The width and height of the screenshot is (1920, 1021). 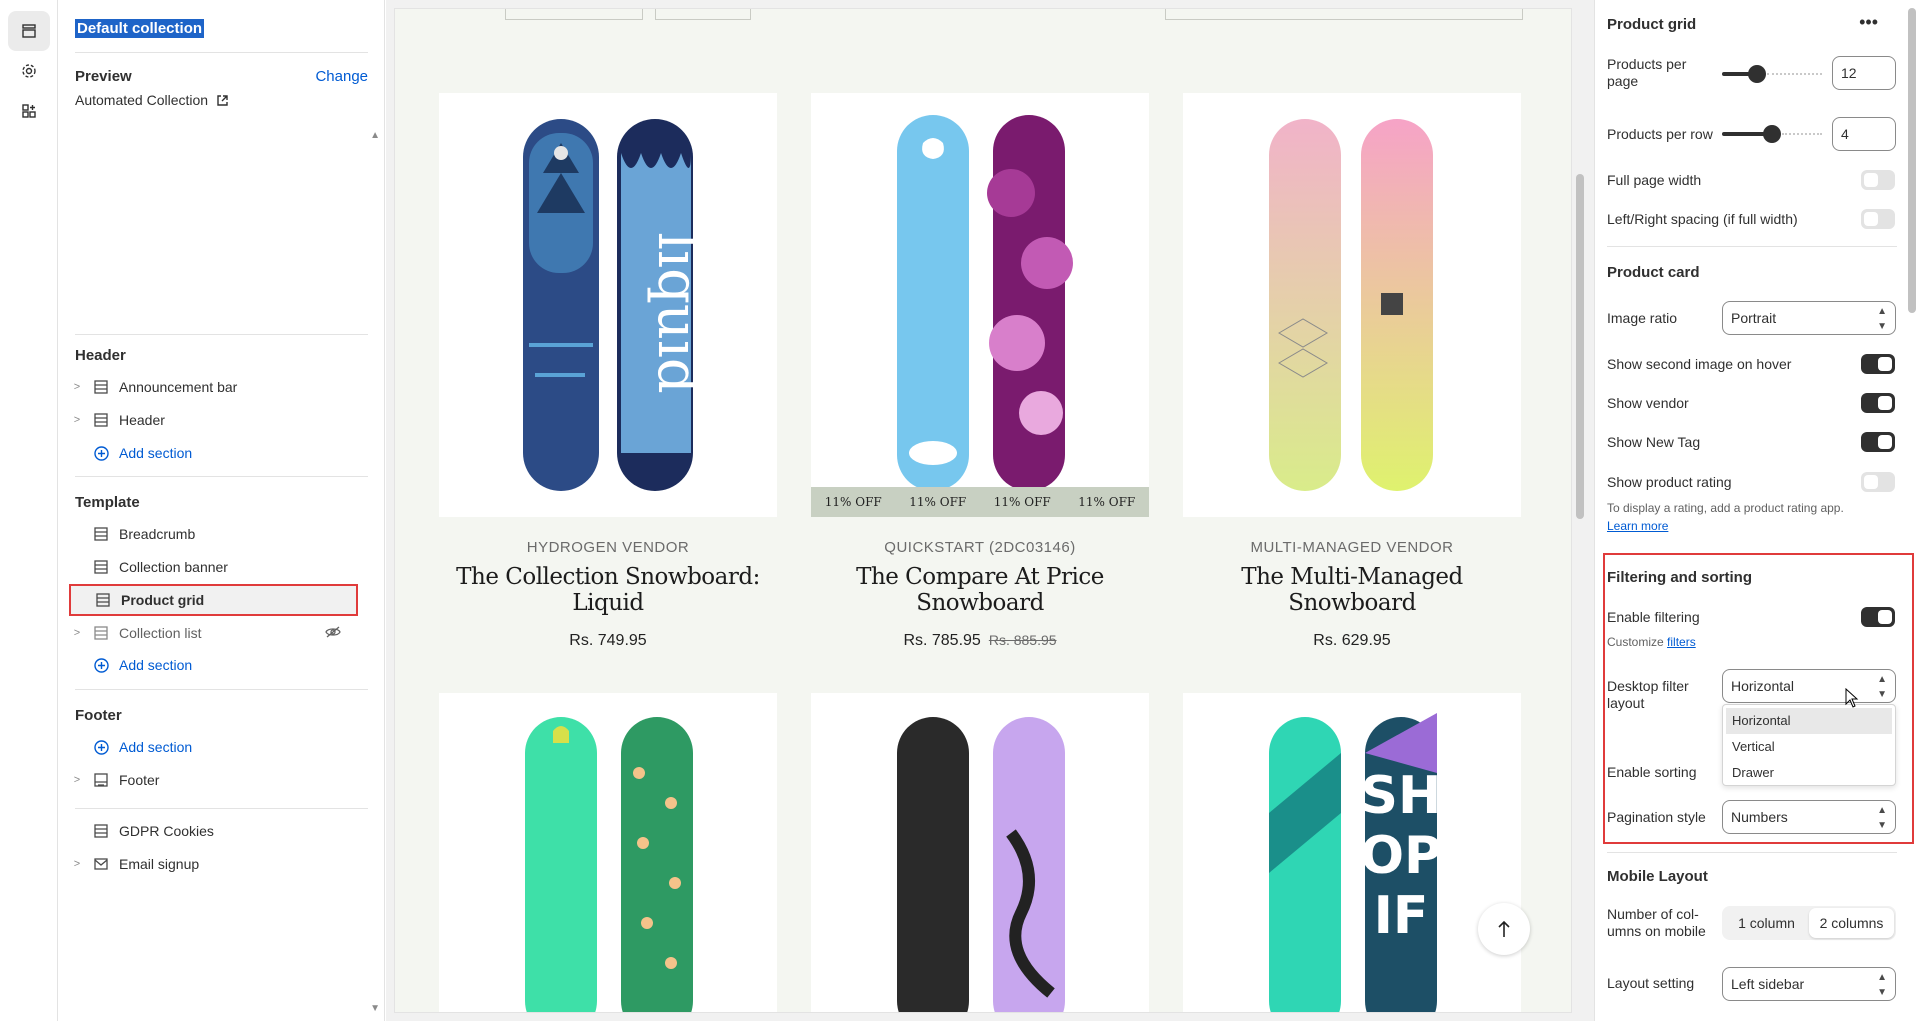 What do you see at coordinates (1766, 923) in the screenshot?
I see `one-column-option: 1 column` at bounding box center [1766, 923].